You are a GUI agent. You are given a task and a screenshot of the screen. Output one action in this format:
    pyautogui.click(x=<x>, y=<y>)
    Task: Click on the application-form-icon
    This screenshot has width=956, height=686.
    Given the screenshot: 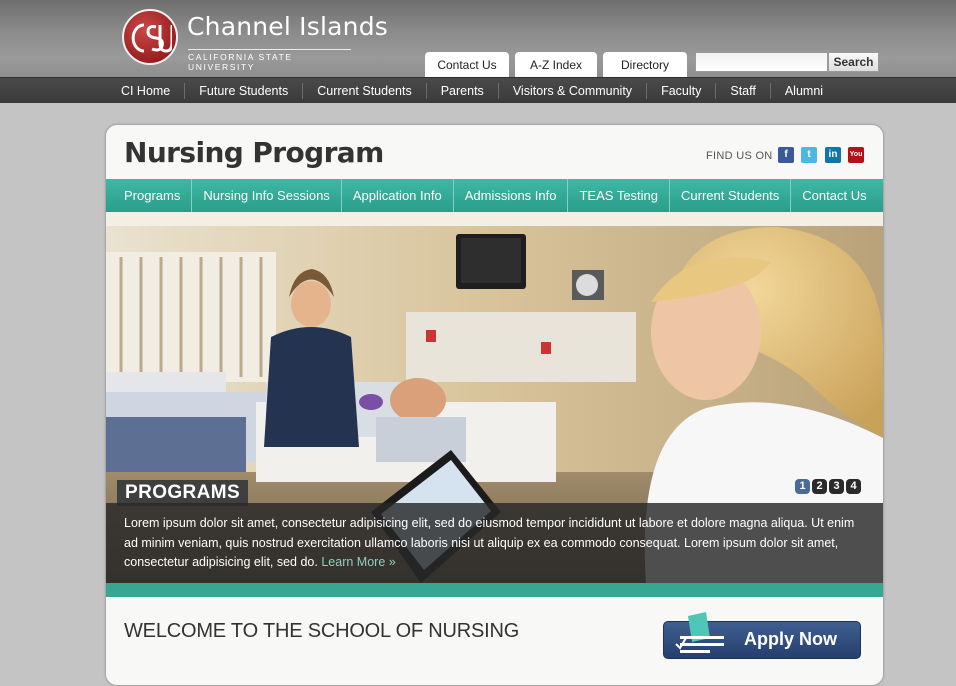 What is the action you would take?
    pyautogui.click(x=699, y=632)
    